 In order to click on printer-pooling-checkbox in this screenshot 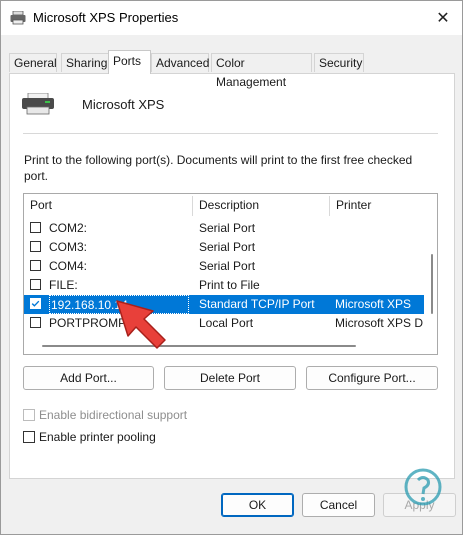, I will do `click(29, 437)`.